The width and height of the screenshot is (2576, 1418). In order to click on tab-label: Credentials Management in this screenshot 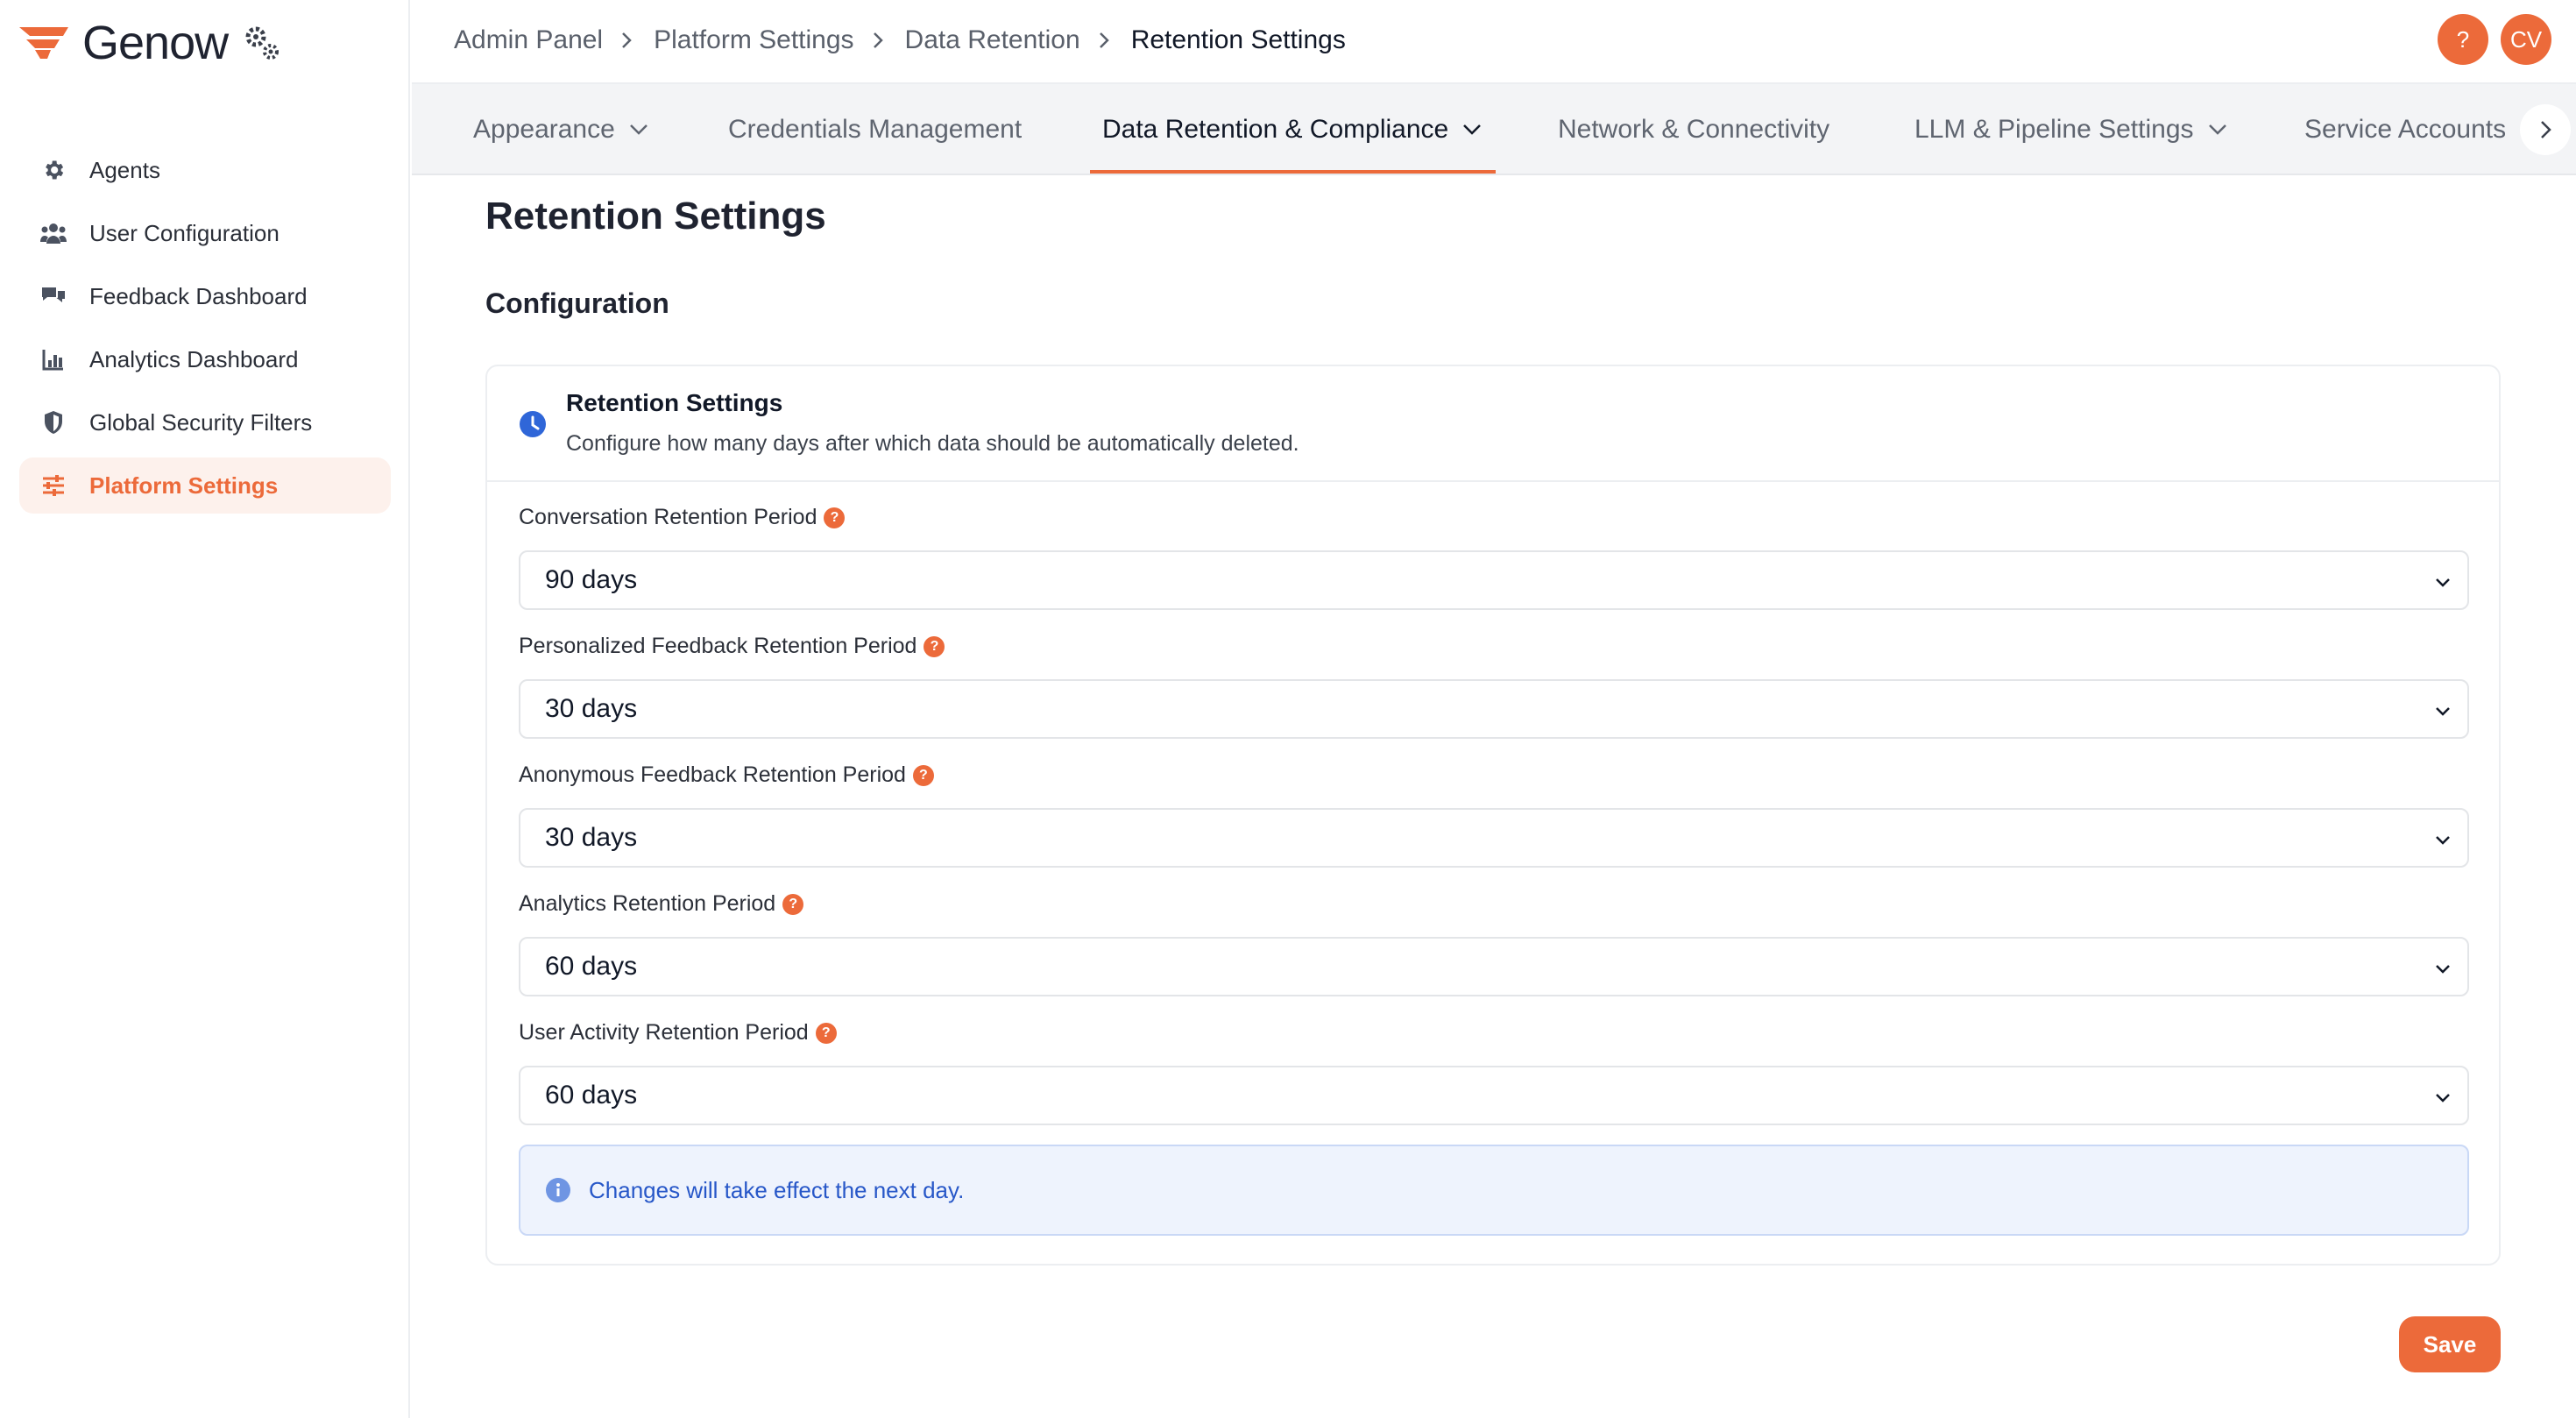, I will do `click(875, 129)`.